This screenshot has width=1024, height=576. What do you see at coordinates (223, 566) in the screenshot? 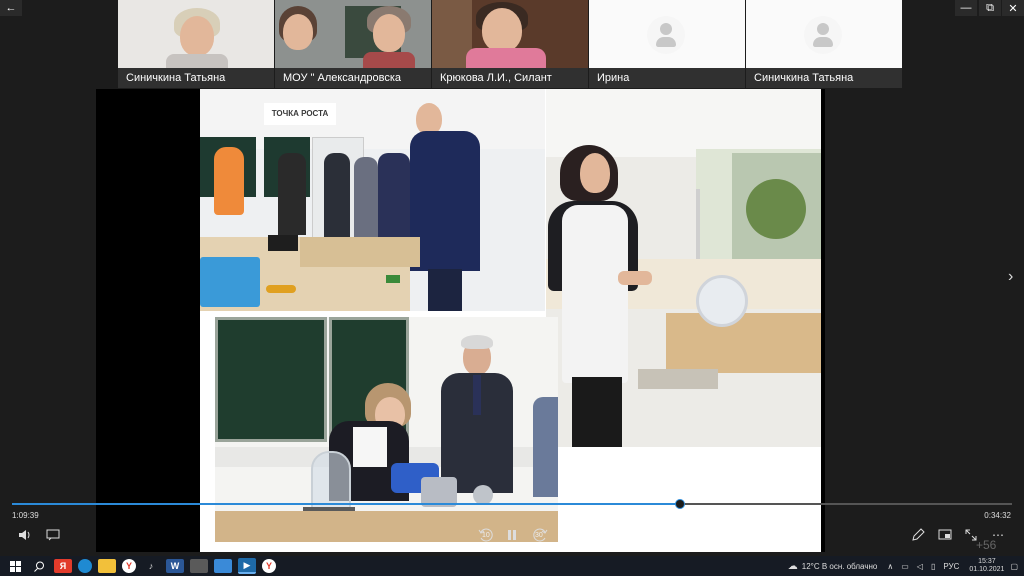
I see `store-icon` at bounding box center [223, 566].